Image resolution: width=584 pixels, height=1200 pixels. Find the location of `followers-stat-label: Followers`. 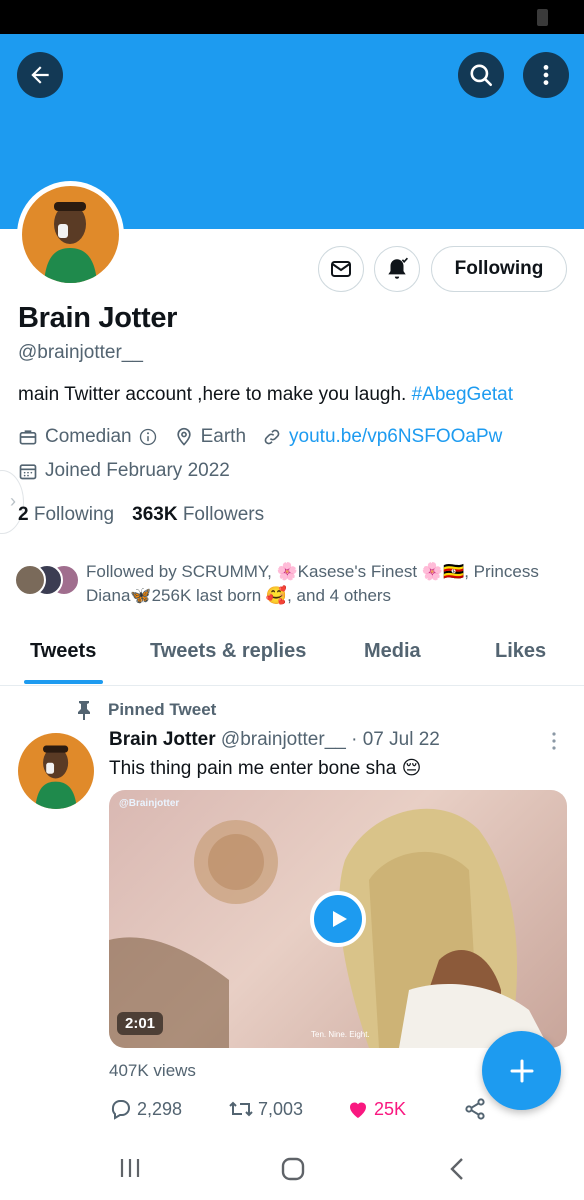

followers-stat-label: Followers is located at coordinates (223, 514).